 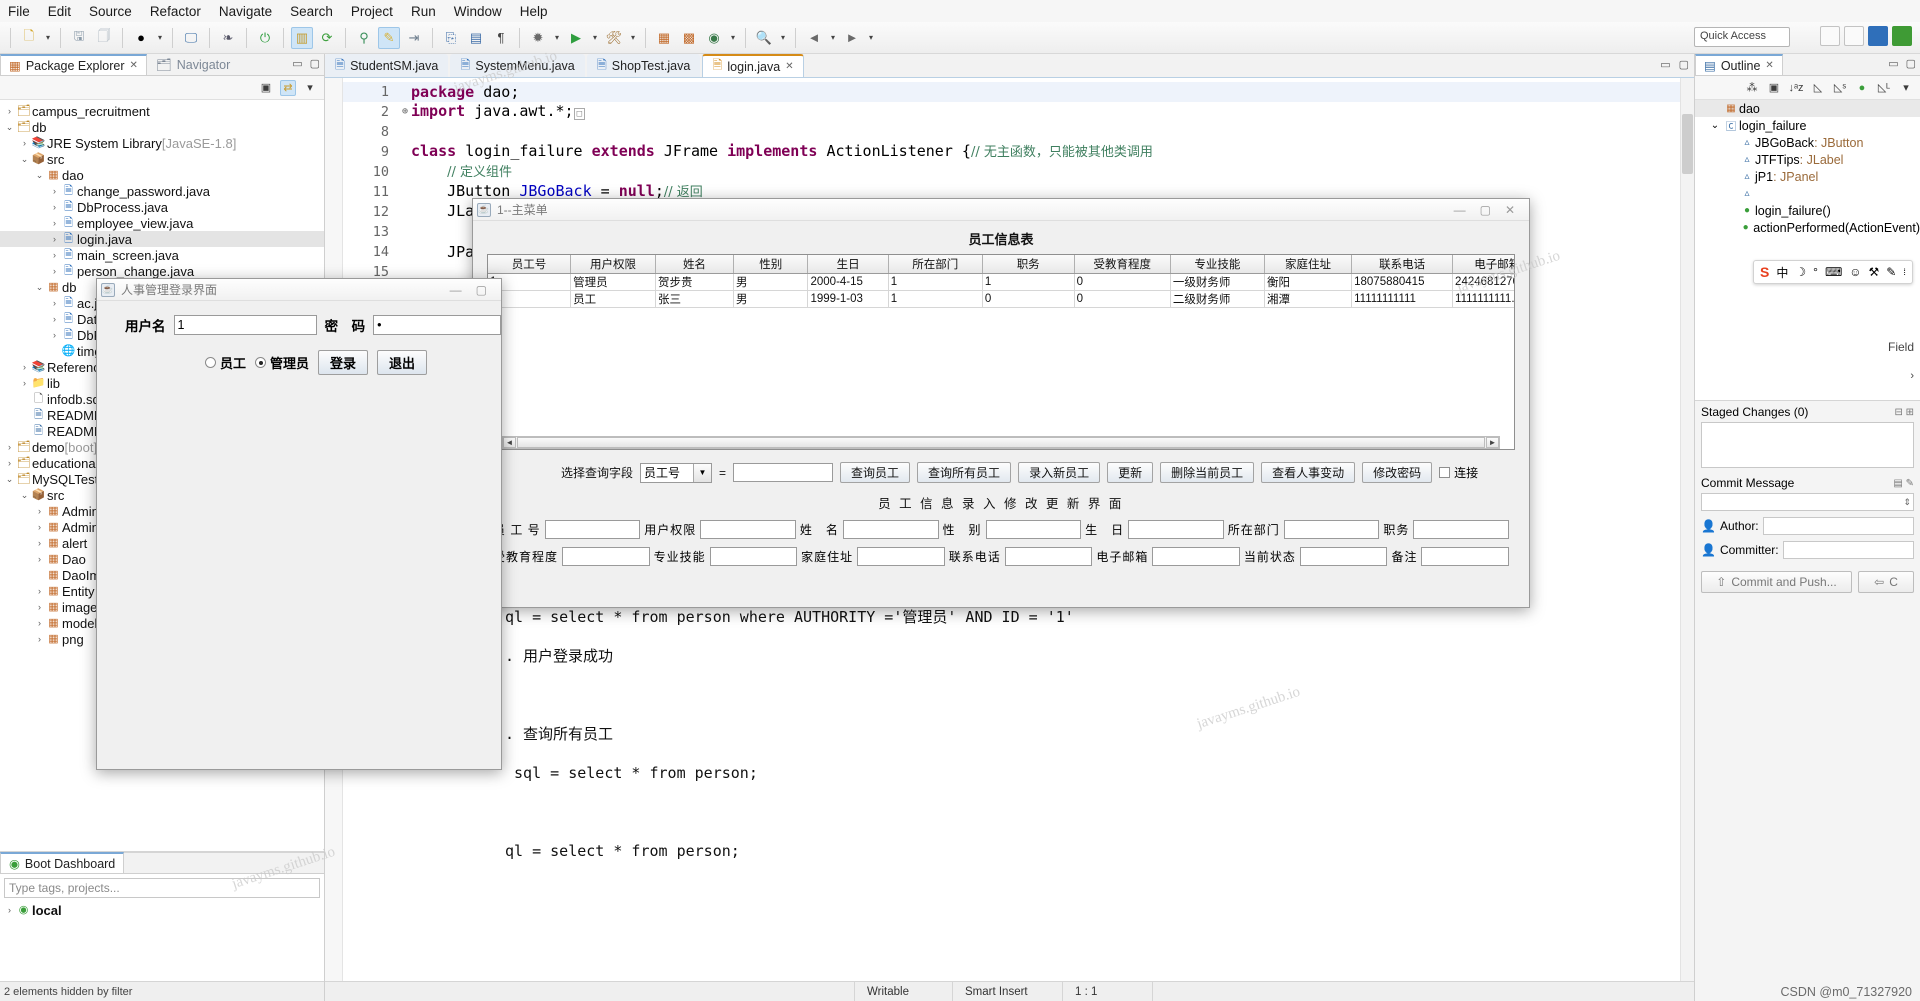 I want to click on table-cell: 二级财务师, so click(x=1217, y=299).